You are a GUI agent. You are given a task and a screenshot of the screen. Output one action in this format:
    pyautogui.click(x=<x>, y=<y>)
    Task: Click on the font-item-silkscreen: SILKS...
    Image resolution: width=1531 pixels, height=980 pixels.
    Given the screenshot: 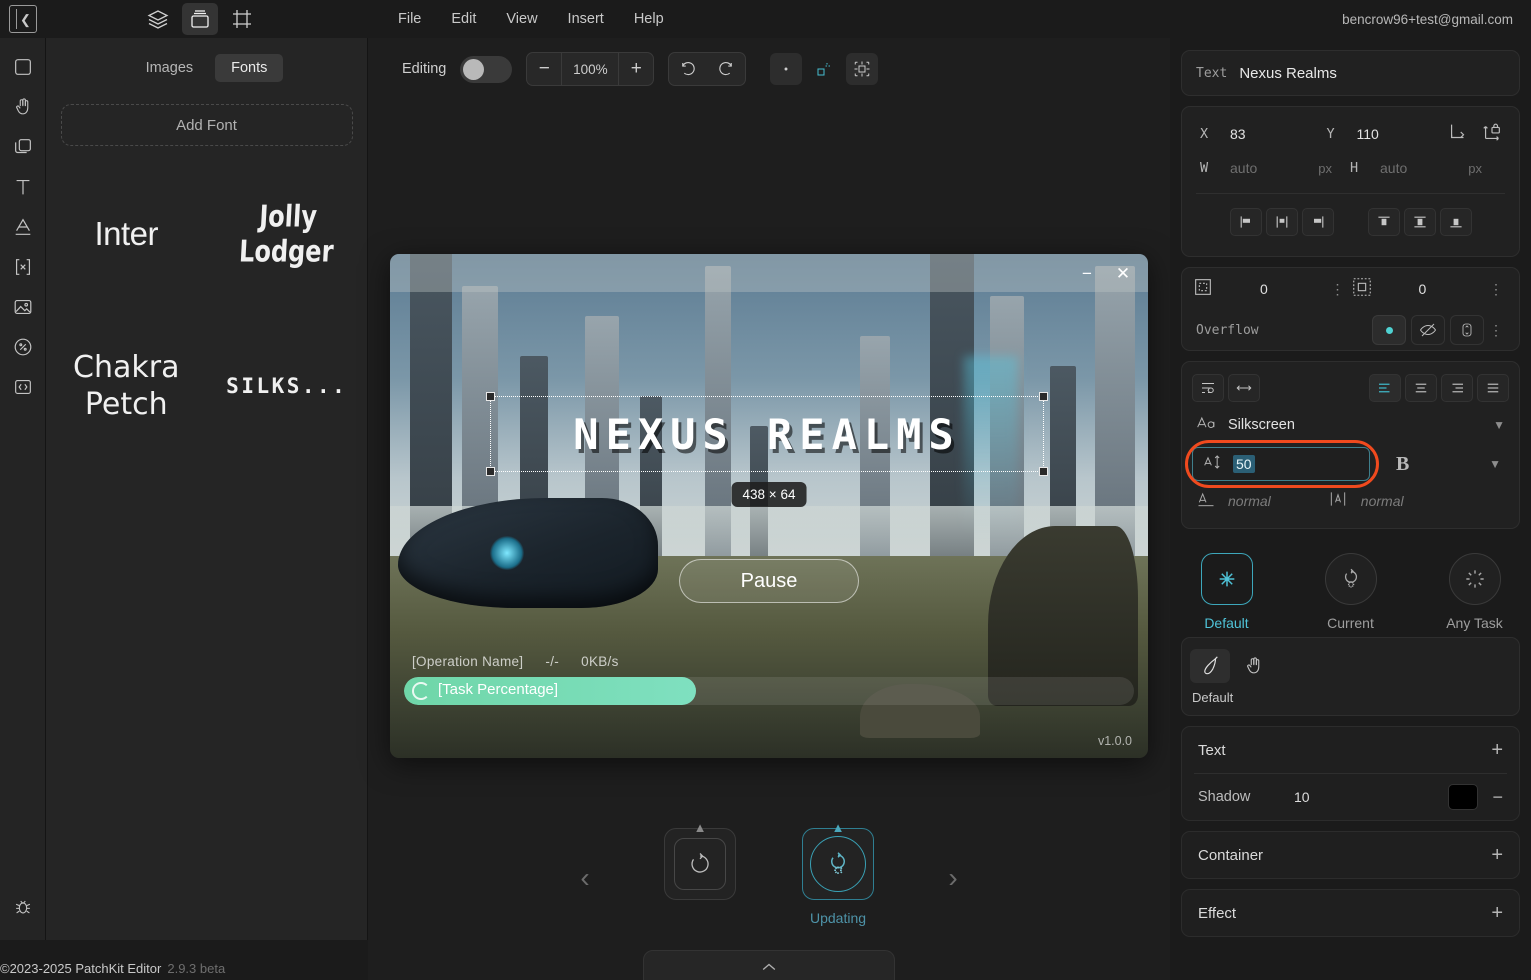 What is the action you would take?
    pyautogui.click(x=287, y=386)
    